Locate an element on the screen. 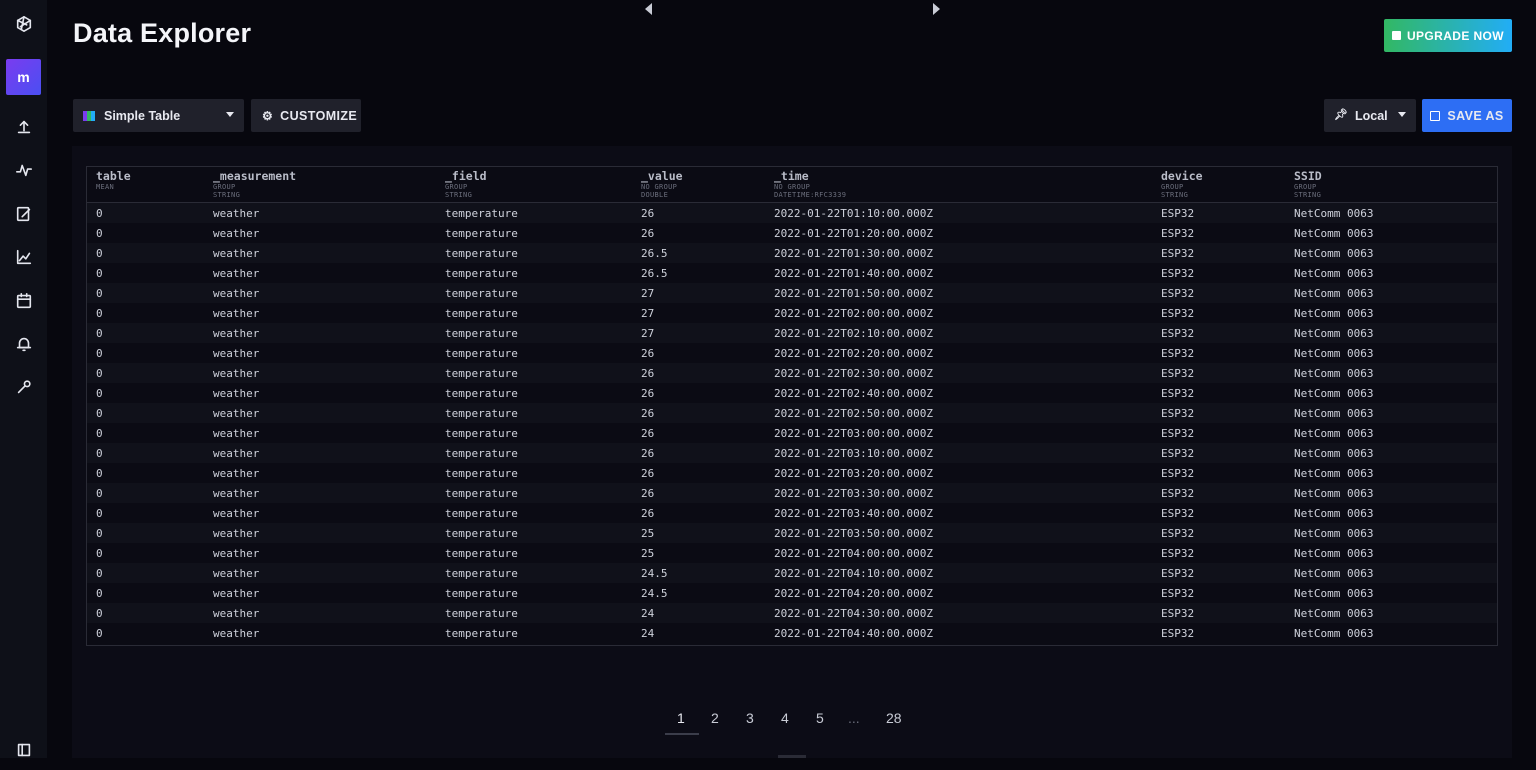 This screenshot has height=770, width=1536. table-cell: 2022-01-22T02:30:00.000Z is located at coordinates (853, 373).